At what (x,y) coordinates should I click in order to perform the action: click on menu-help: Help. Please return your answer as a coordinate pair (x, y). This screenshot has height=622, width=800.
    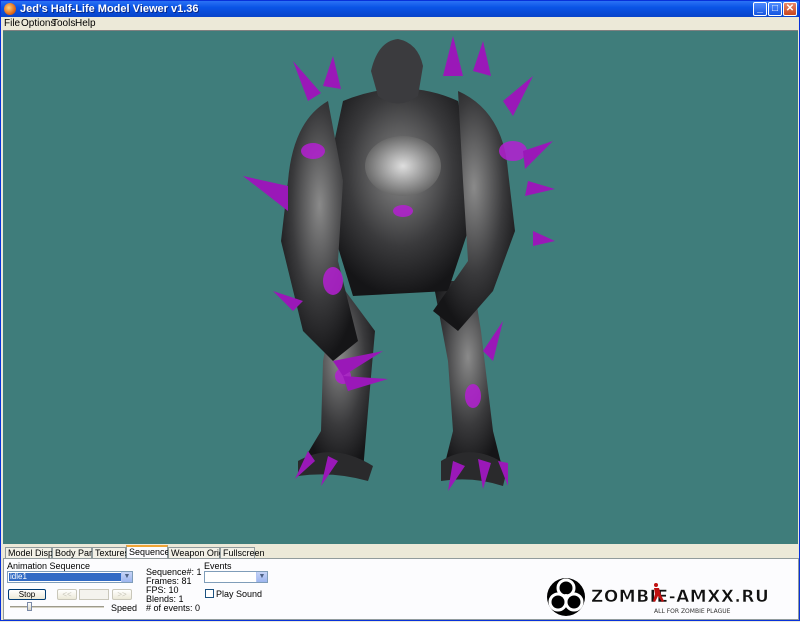
    Looking at the image, I should click on (85, 23).